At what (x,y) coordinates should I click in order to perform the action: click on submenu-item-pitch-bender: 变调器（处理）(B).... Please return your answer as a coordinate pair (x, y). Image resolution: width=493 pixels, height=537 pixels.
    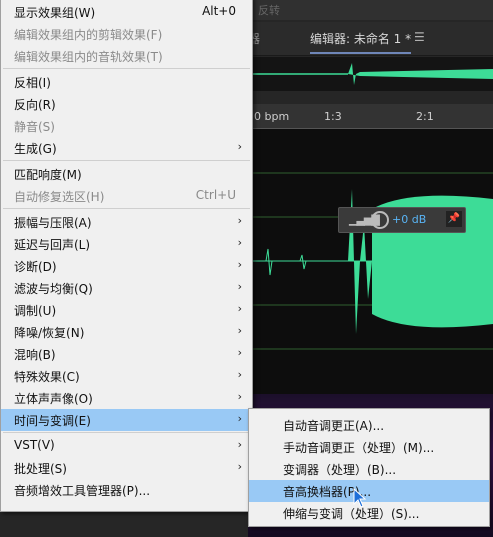
    Looking at the image, I should click on (369, 469).